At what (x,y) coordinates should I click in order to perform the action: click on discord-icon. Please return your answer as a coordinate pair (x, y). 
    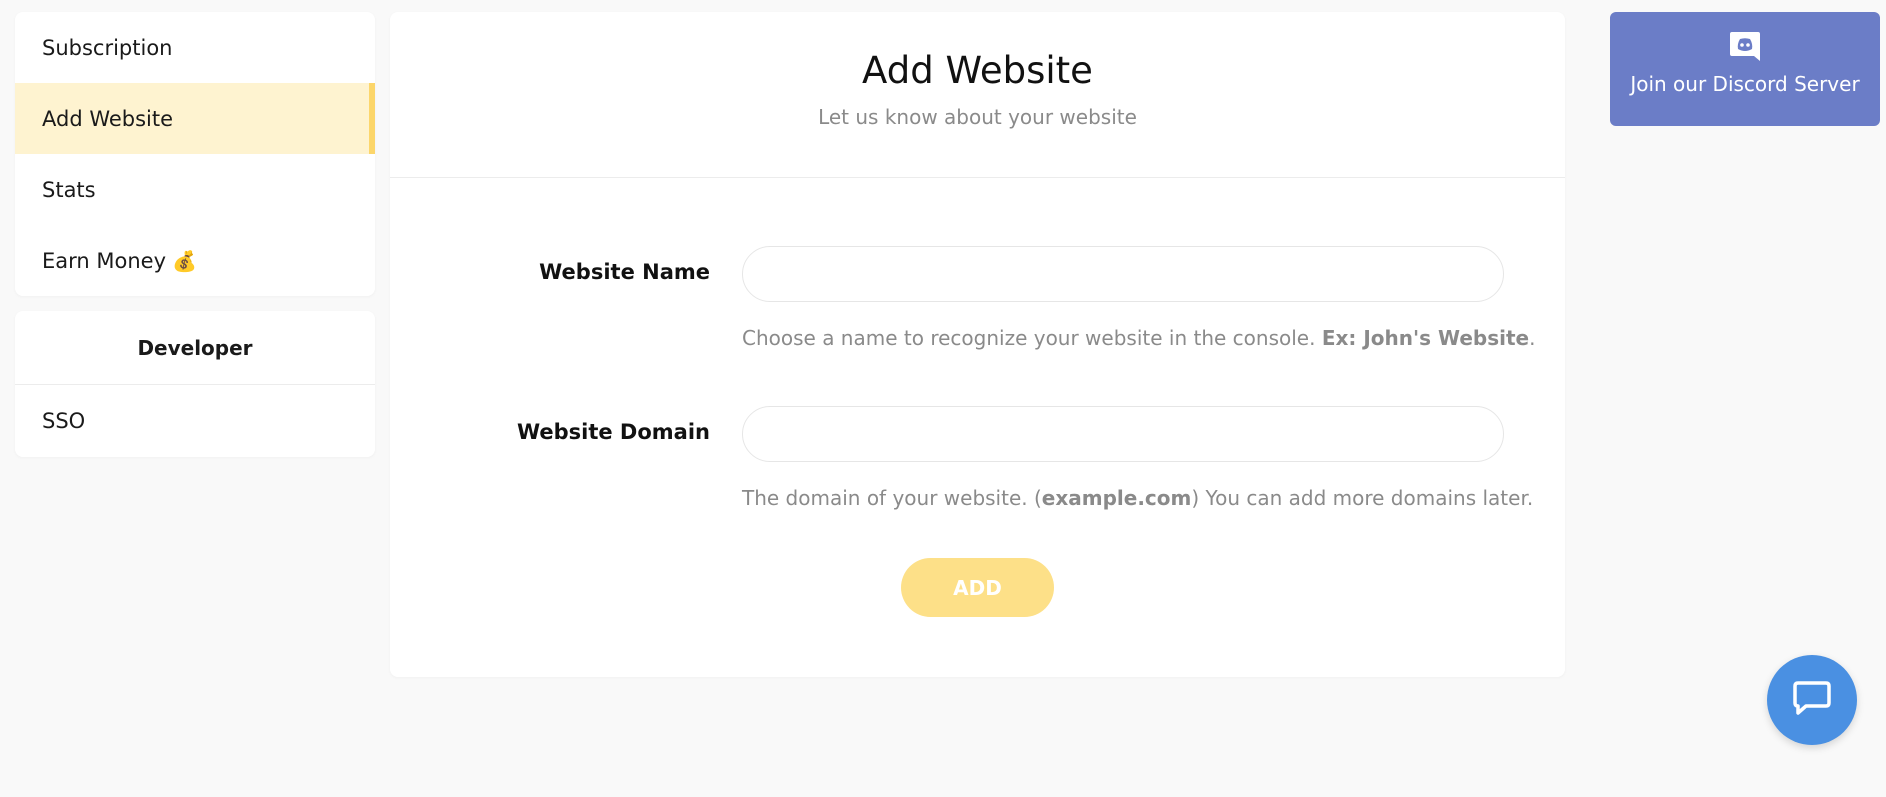
    Looking at the image, I should click on (1745, 48).